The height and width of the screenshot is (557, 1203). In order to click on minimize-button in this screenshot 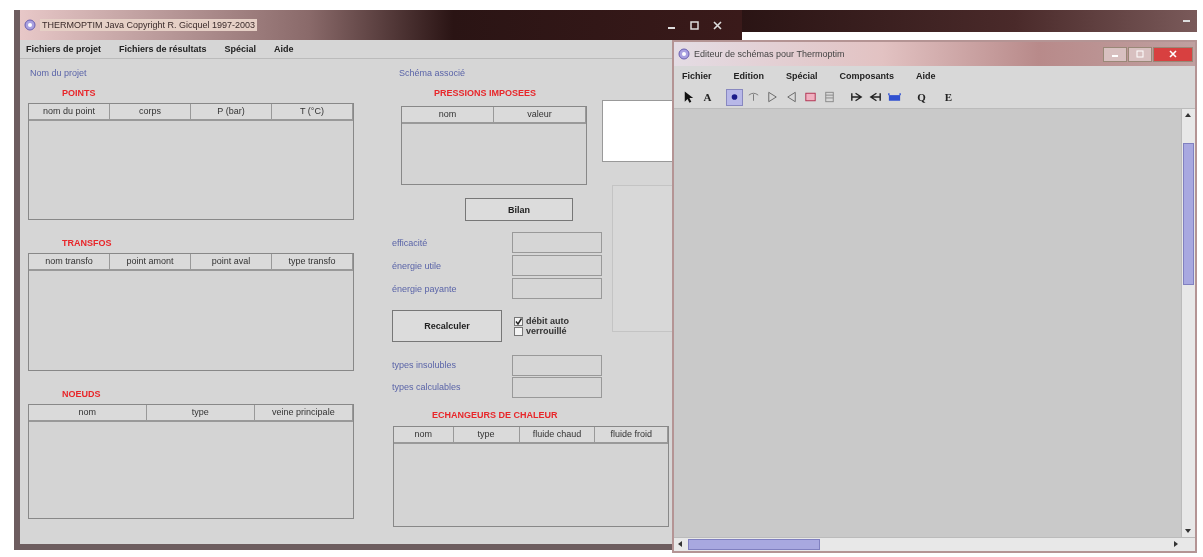, I will do `click(1115, 54)`.